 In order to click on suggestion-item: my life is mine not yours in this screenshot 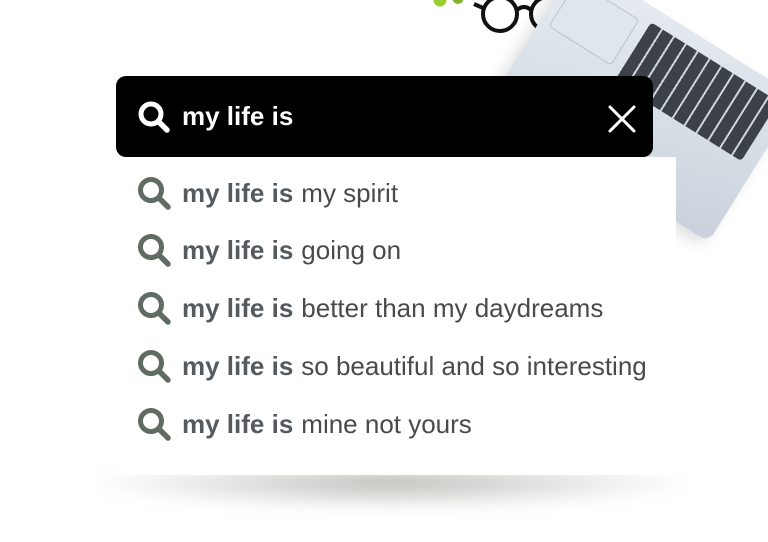, I will do `click(304, 424)`.